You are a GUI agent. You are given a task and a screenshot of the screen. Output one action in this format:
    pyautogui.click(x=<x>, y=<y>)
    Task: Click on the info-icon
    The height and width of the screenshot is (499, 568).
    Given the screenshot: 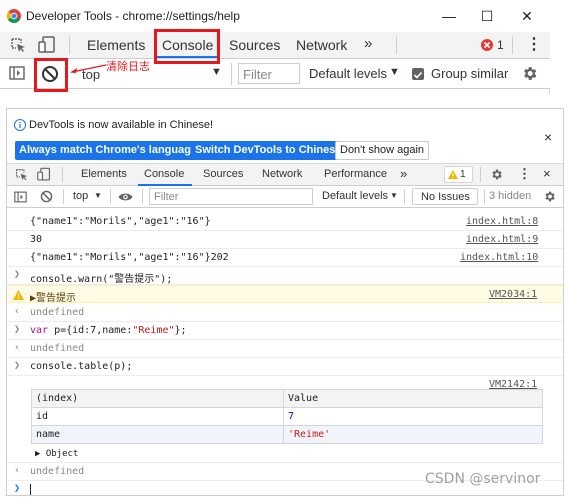 What is the action you would take?
    pyautogui.click(x=20, y=125)
    